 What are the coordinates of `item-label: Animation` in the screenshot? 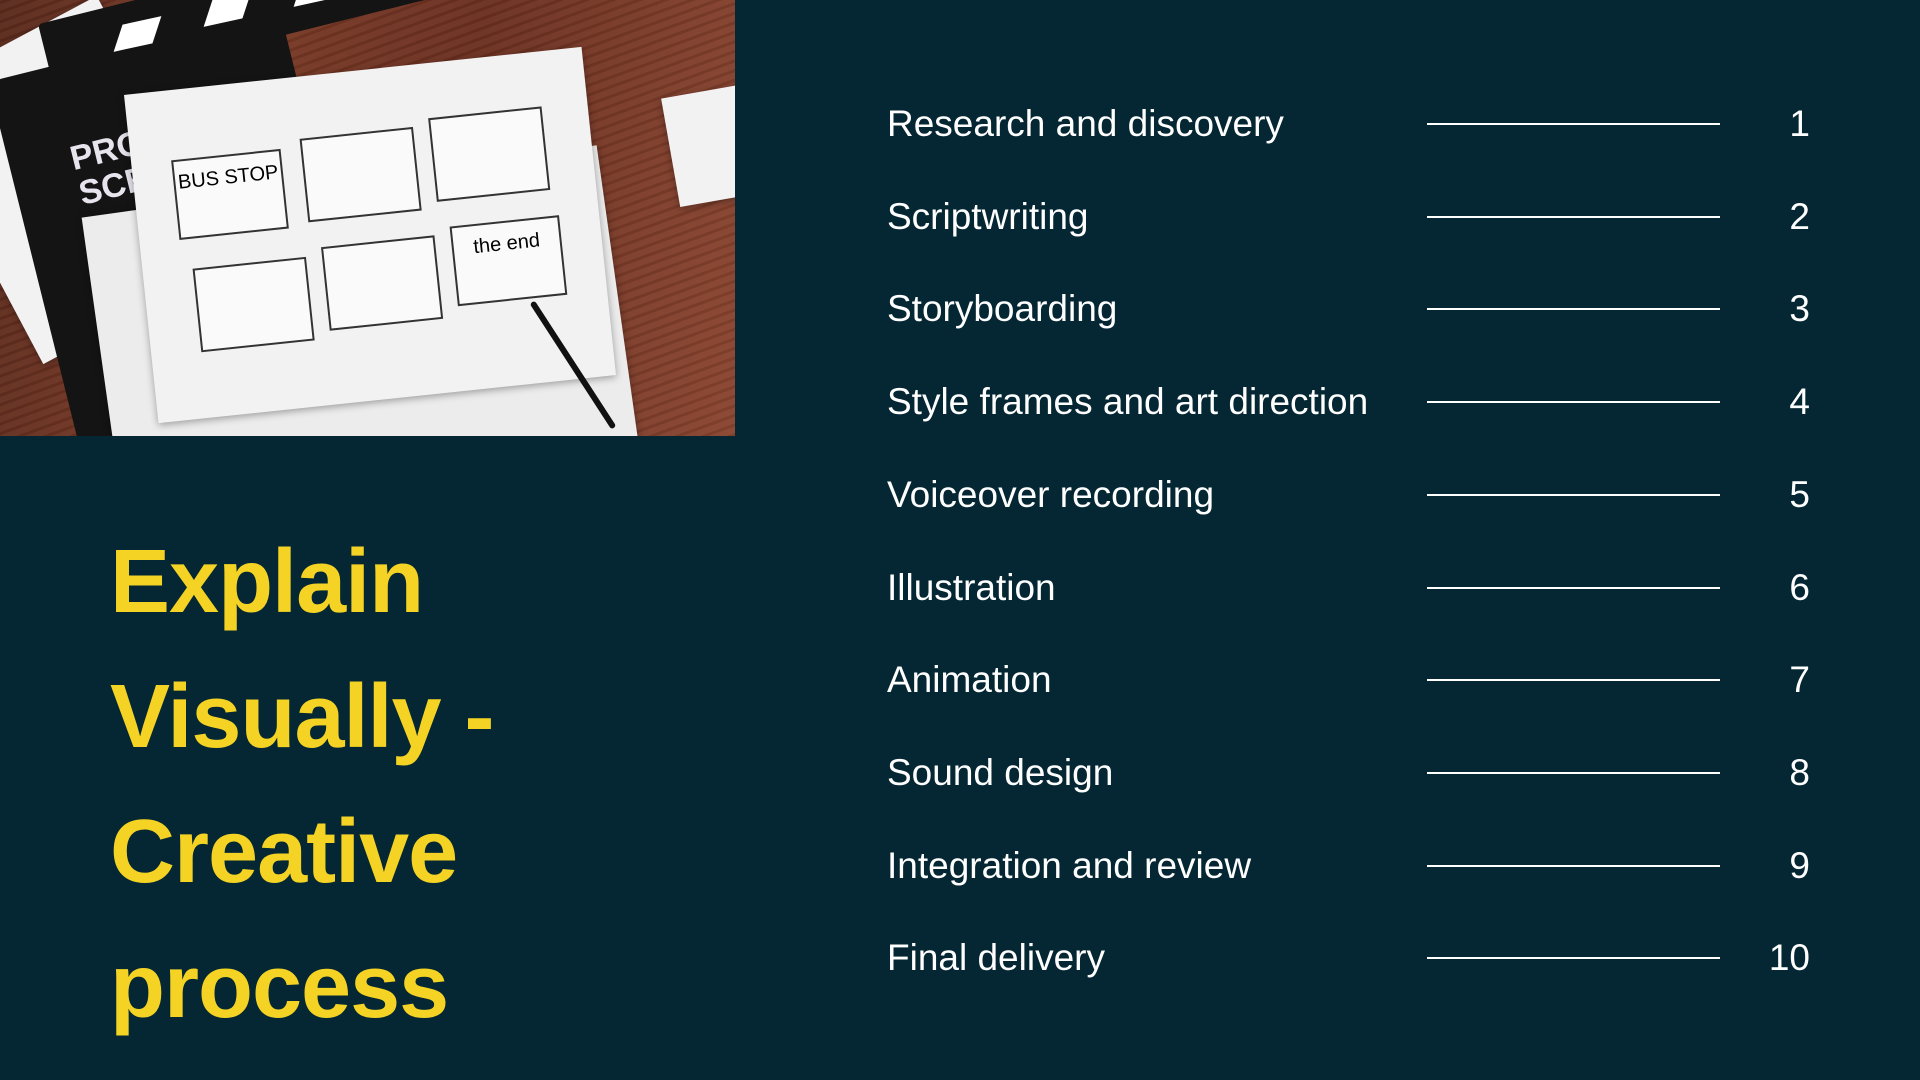 It's located at (969, 679).